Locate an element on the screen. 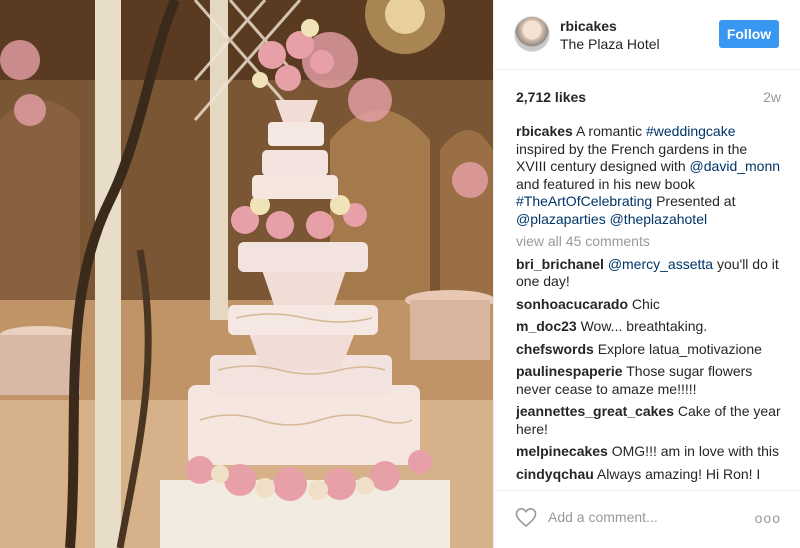  post-header: rbicakes The Plaza Hotel Follow is located at coordinates (647, 35).